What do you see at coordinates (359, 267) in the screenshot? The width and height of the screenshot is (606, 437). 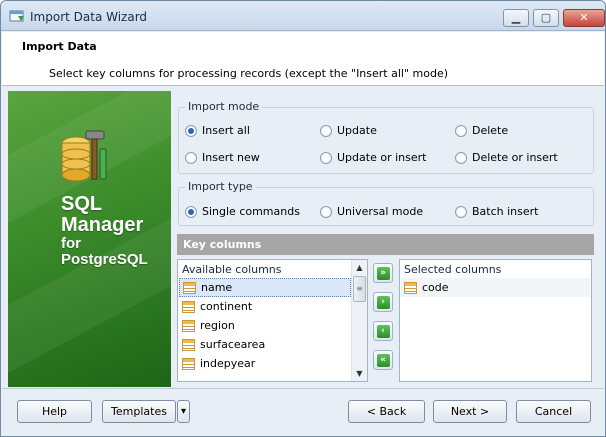 I see `scroll-up-icon: ▲` at bounding box center [359, 267].